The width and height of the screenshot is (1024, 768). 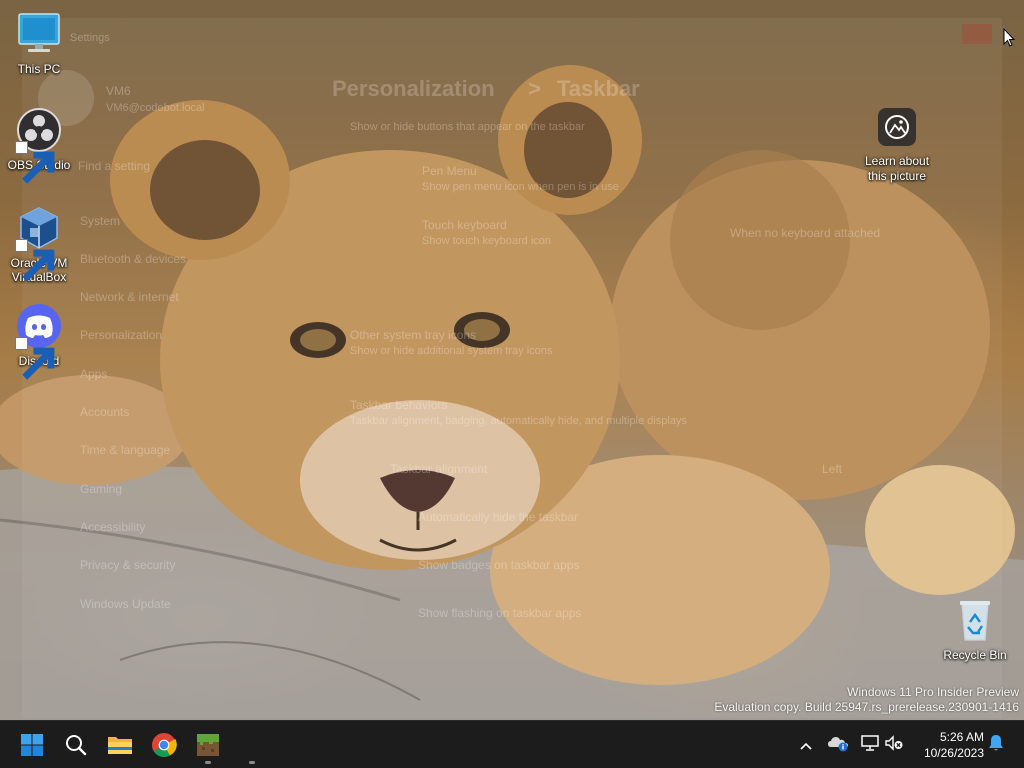 What do you see at coordinates (832, 469) in the screenshot?
I see `alignment-dropdown: Left` at bounding box center [832, 469].